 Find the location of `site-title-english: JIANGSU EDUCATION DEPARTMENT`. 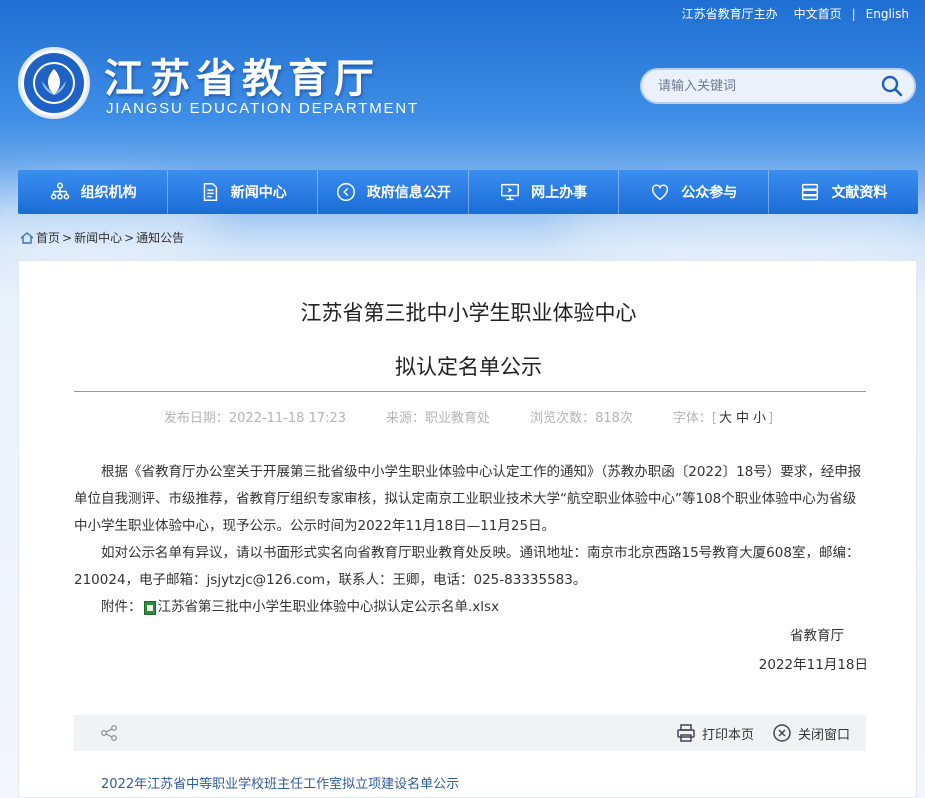

site-title-english: JIANGSU EDUCATION DEPARTMENT is located at coordinates (262, 108).